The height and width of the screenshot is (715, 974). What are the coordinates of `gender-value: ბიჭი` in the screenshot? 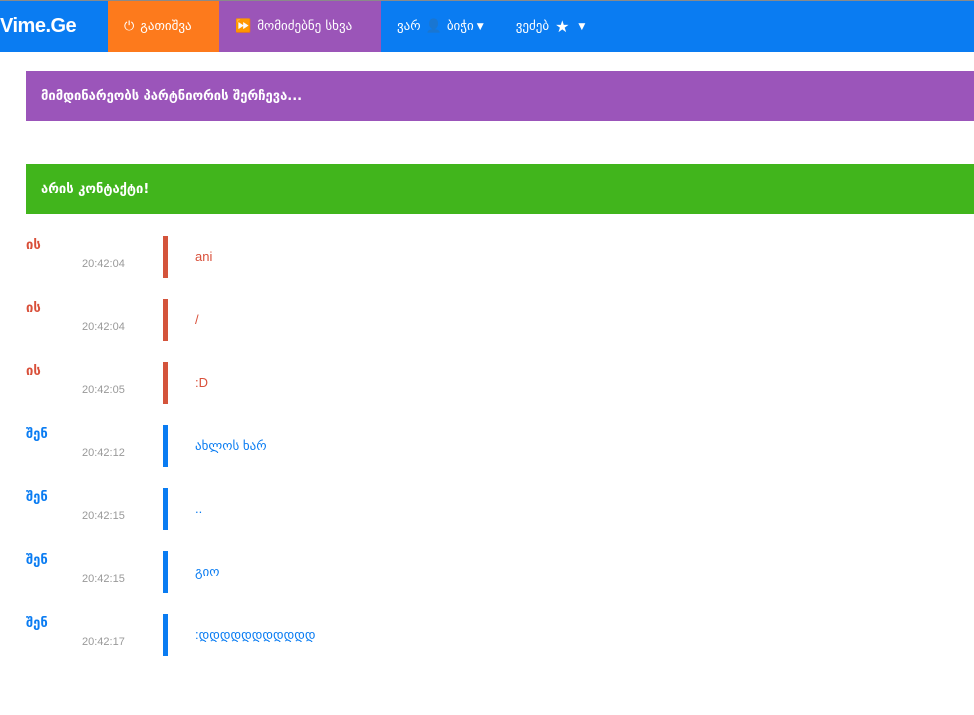 It's located at (460, 26).